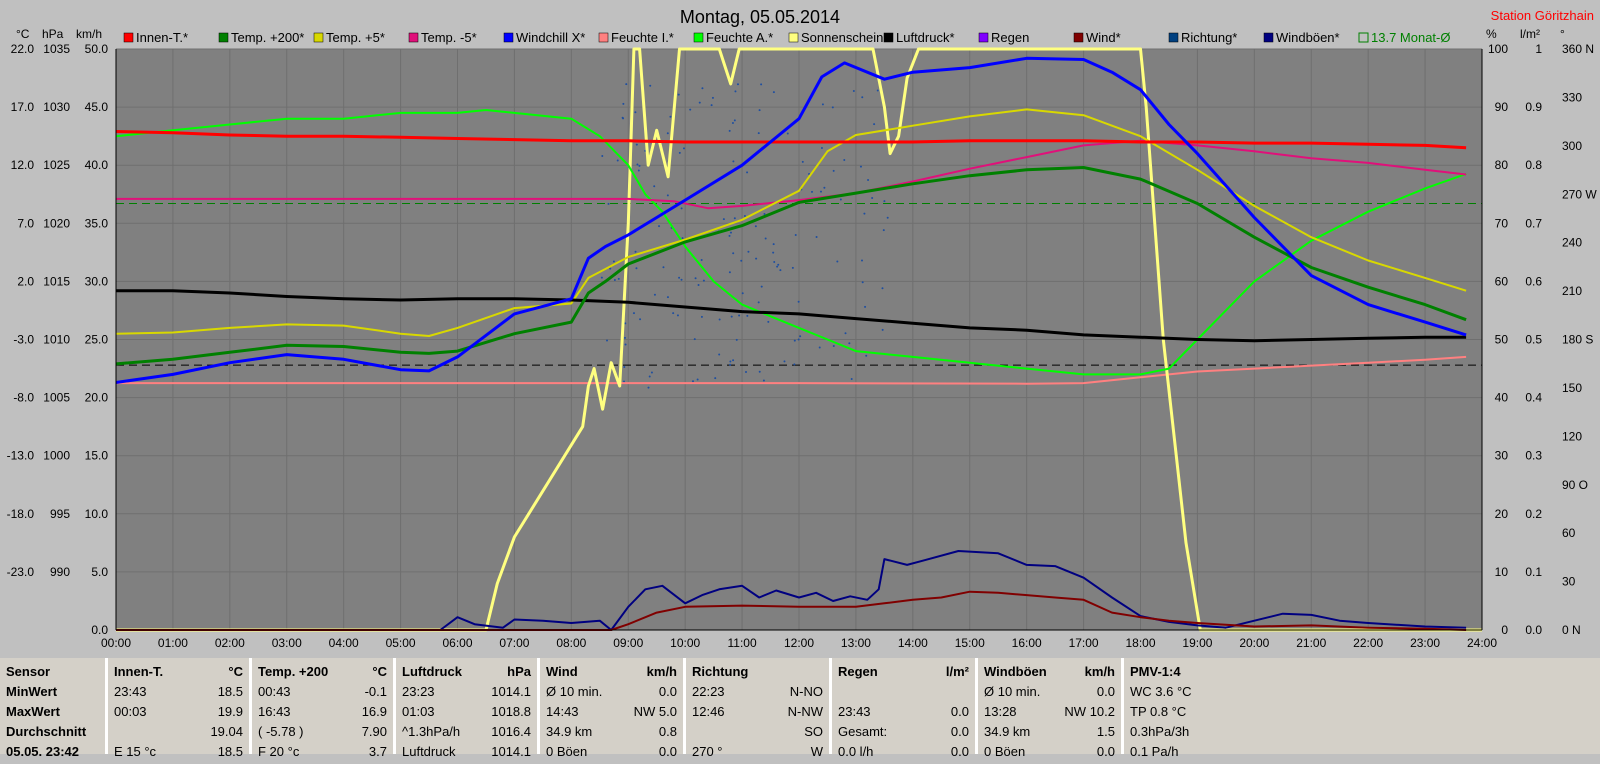 The height and width of the screenshot is (764, 1600). I want to click on boeen-avg-value: 1.5, so click(1105, 731).